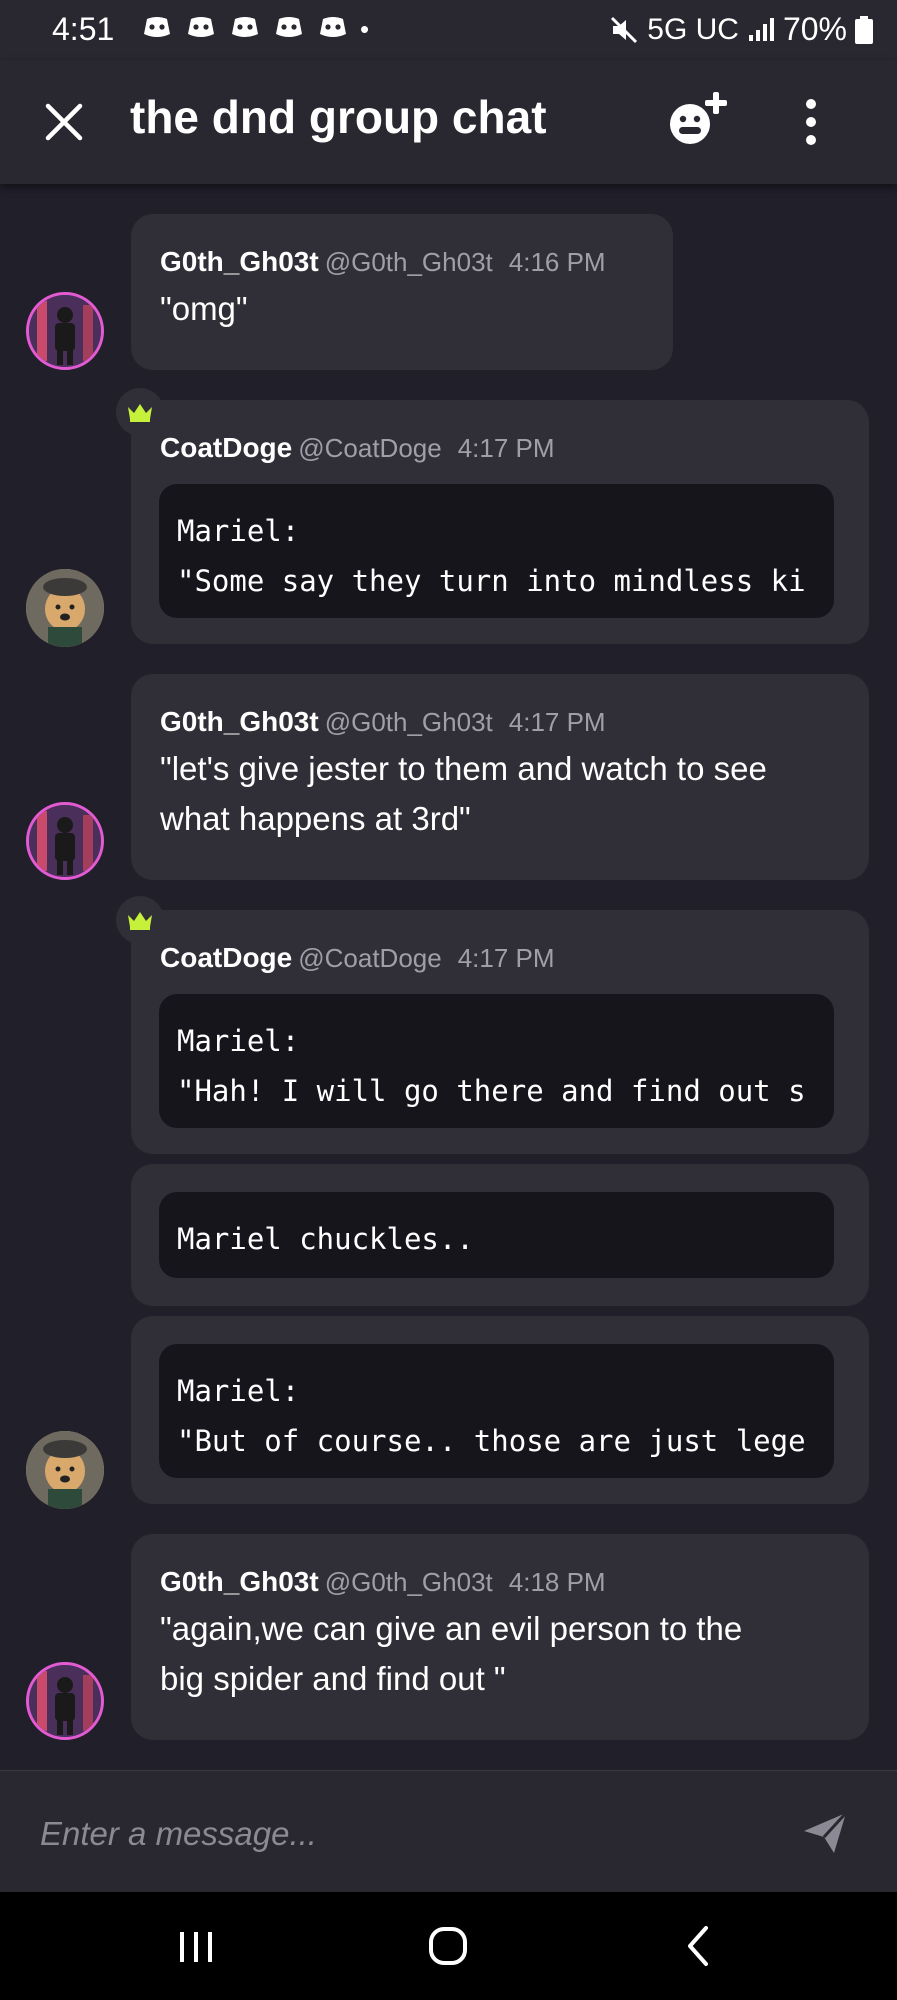 Image resolution: width=897 pixels, height=2000 pixels. What do you see at coordinates (557, 1582) in the screenshot?
I see `message-time: 4:18 PM` at bounding box center [557, 1582].